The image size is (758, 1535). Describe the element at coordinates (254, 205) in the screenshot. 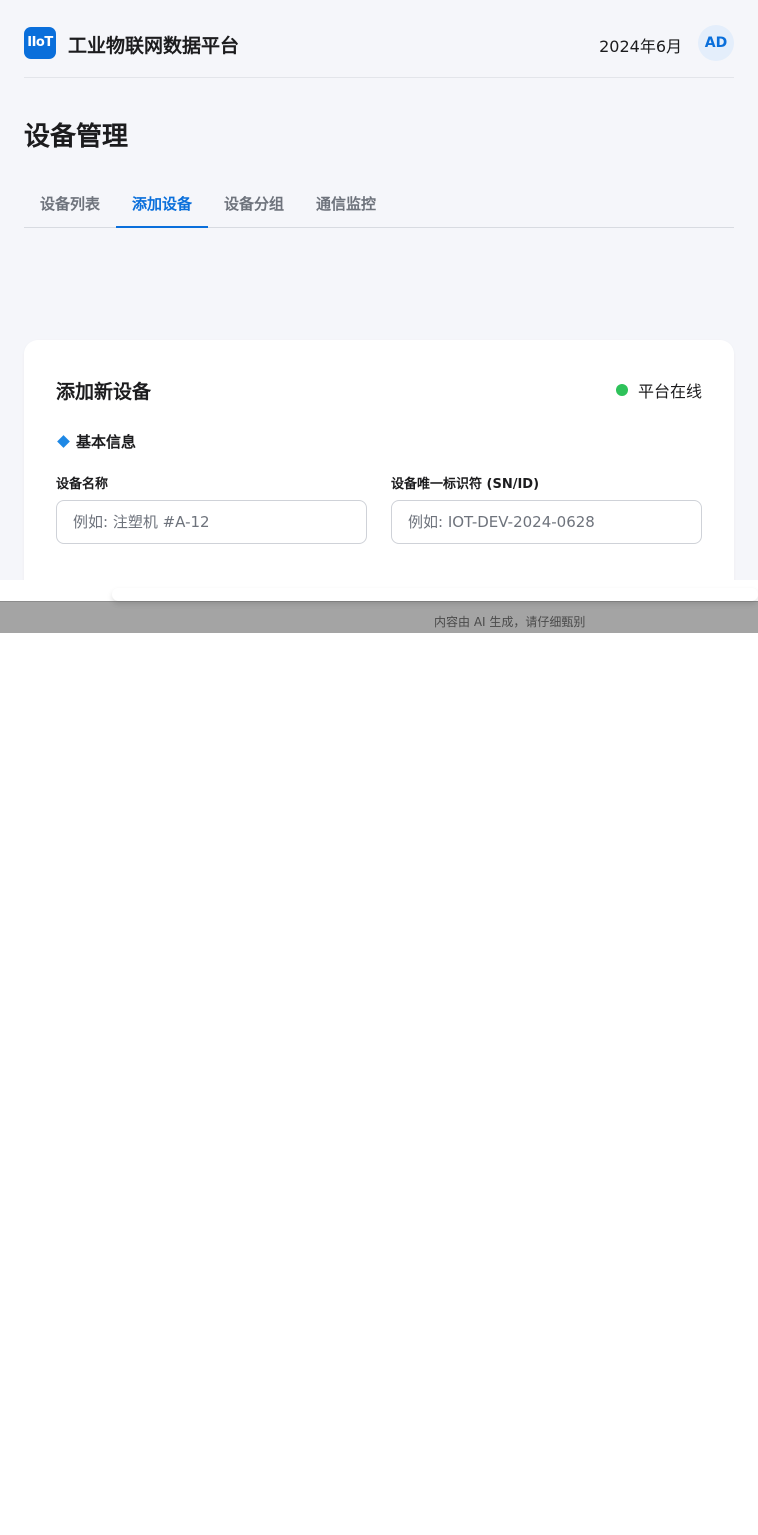

I see `tab-device-groups: 设备分组` at that location.